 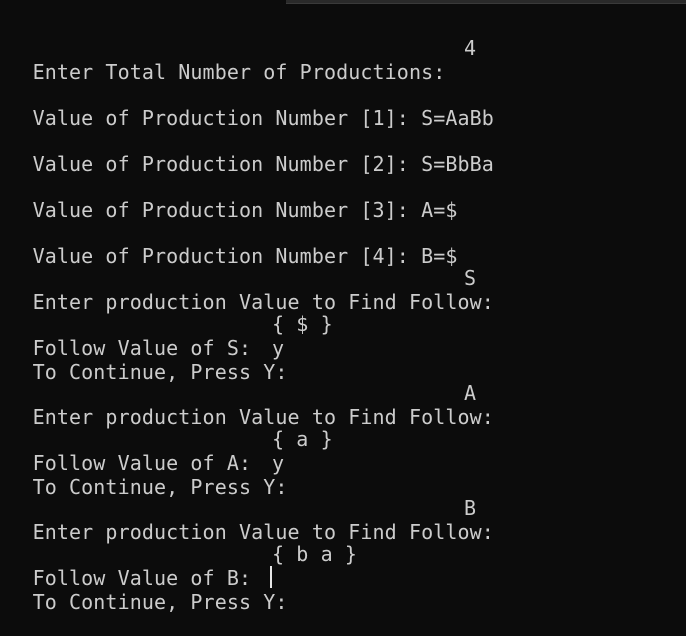 I want to click on continue-label-3: To Continue, Press Y:, so click(x=160, y=602).